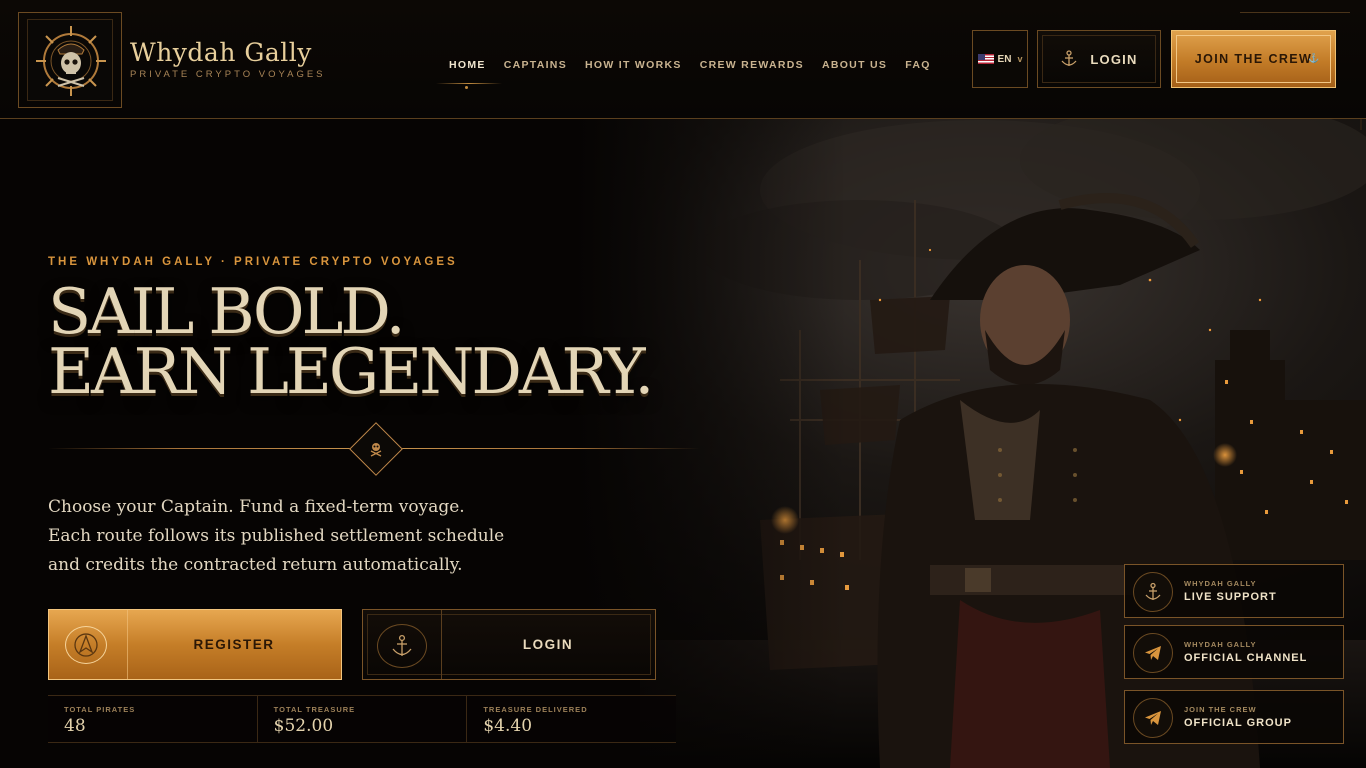 Image resolution: width=1366 pixels, height=768 pixels. What do you see at coordinates (752, 65) in the screenshot?
I see `nav-item-crew-rewards: CREW REWARDS` at bounding box center [752, 65].